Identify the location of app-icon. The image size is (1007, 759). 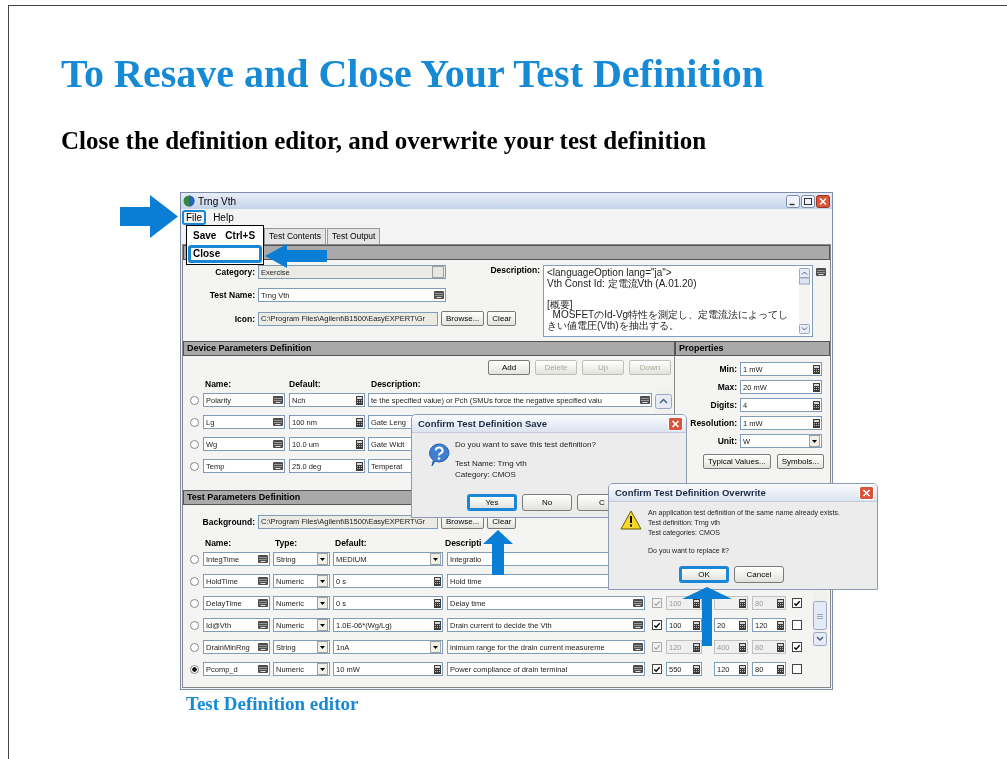
(189, 201).